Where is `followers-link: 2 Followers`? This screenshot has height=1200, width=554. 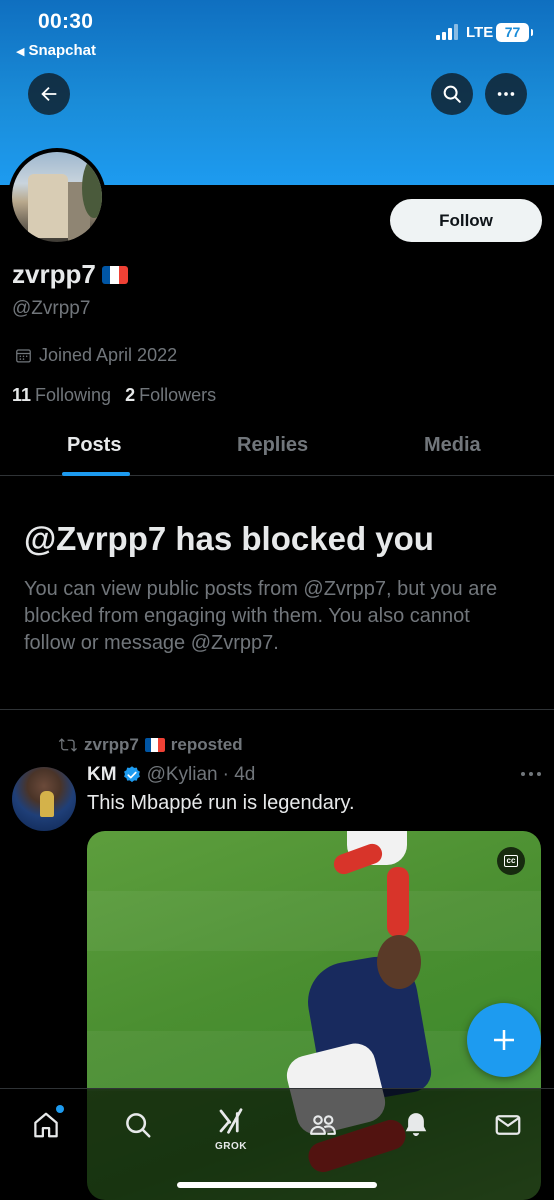 followers-link: 2 Followers is located at coordinates (170, 395).